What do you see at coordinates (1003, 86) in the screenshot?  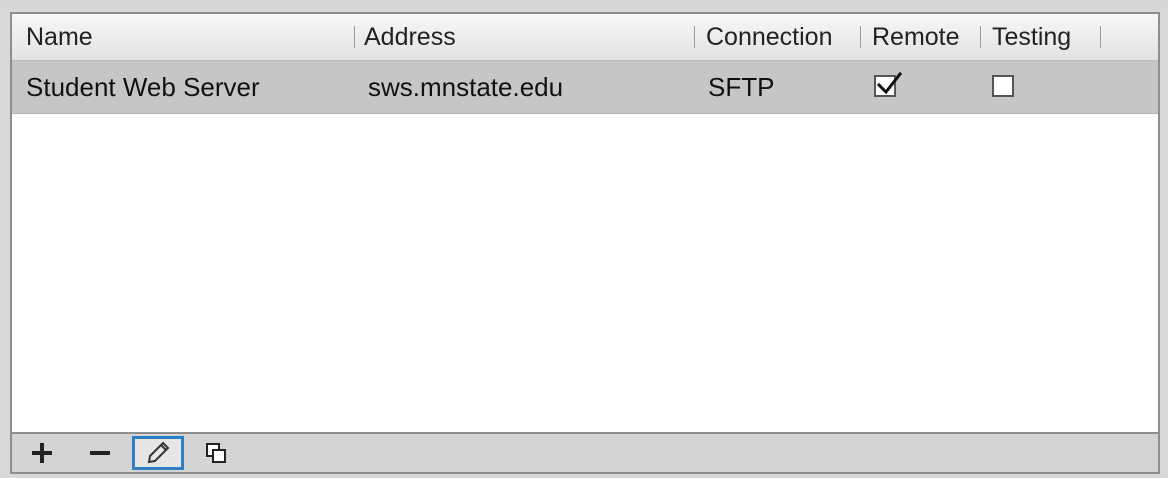 I see `testing-checkbox` at bounding box center [1003, 86].